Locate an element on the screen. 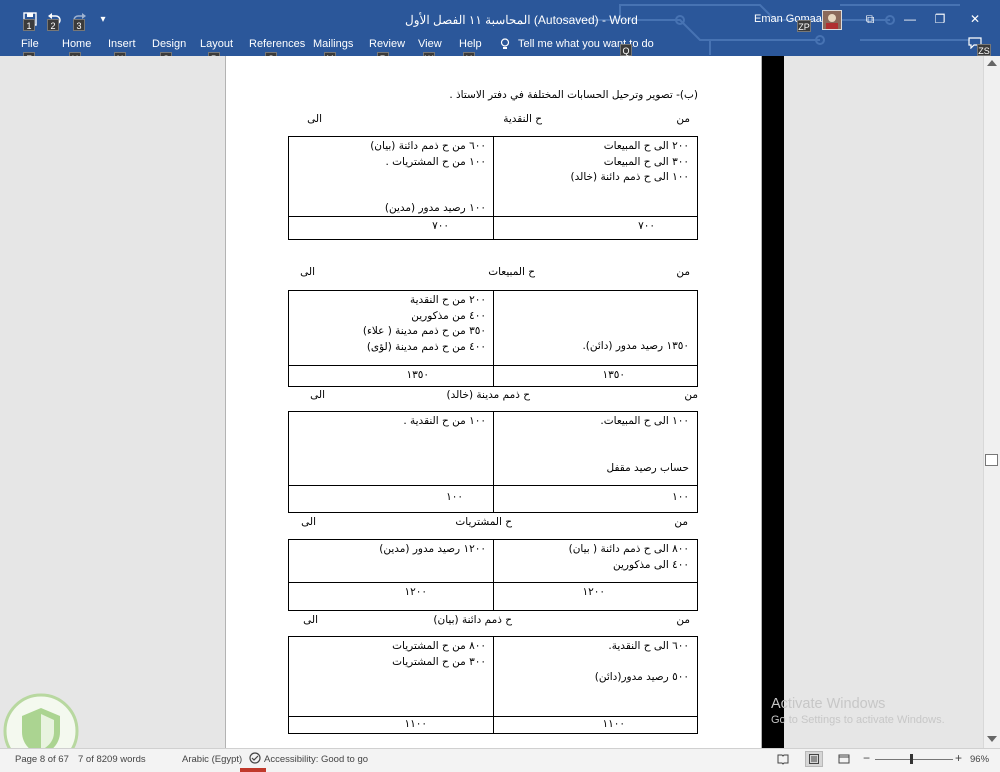 The width and height of the screenshot is (1000, 772). credit-cell: ١٠٠ من ح النقدية . is located at coordinates (391, 422).